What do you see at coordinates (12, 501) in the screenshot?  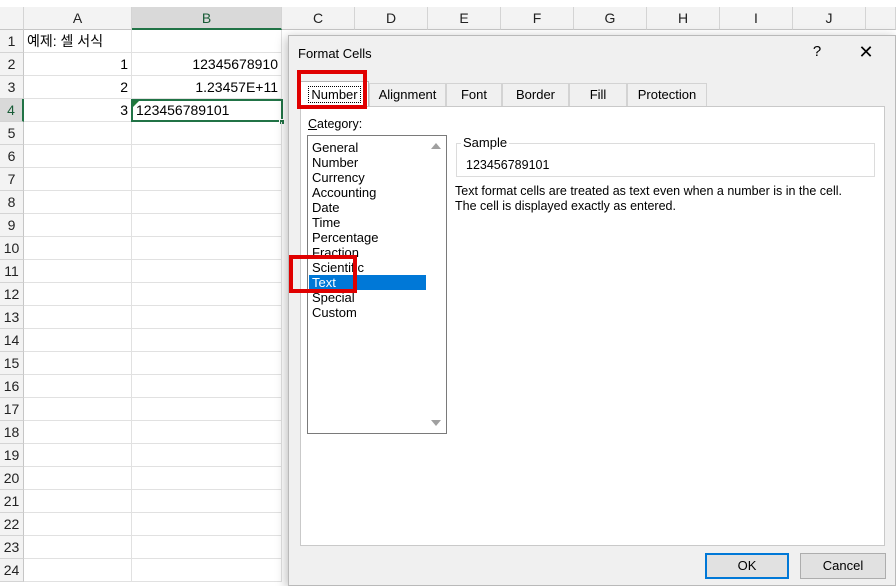 I see `row-header: 21` at bounding box center [12, 501].